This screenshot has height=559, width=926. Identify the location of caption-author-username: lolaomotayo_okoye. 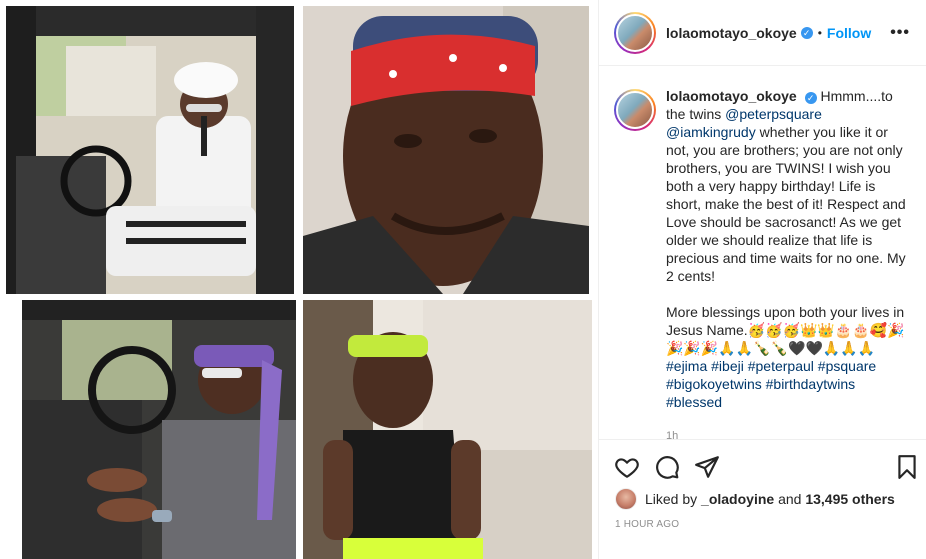
(731, 96).